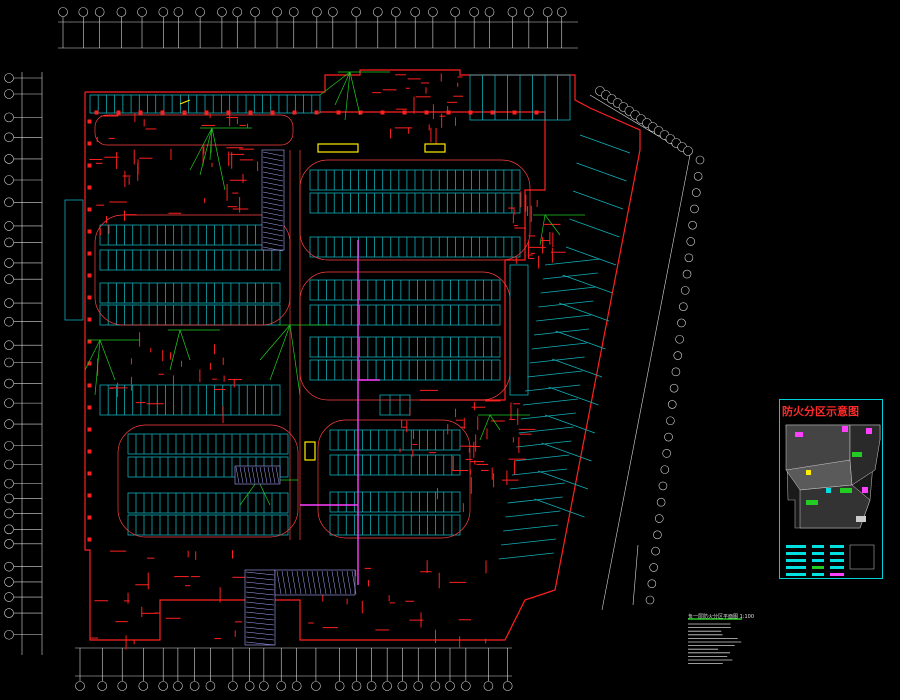 Image resolution: width=900 pixels, height=700 pixels. Describe the element at coordinates (721, 616) in the screenshot. I see `drawing-title: 负一层防火分区平面图 1:100` at that location.